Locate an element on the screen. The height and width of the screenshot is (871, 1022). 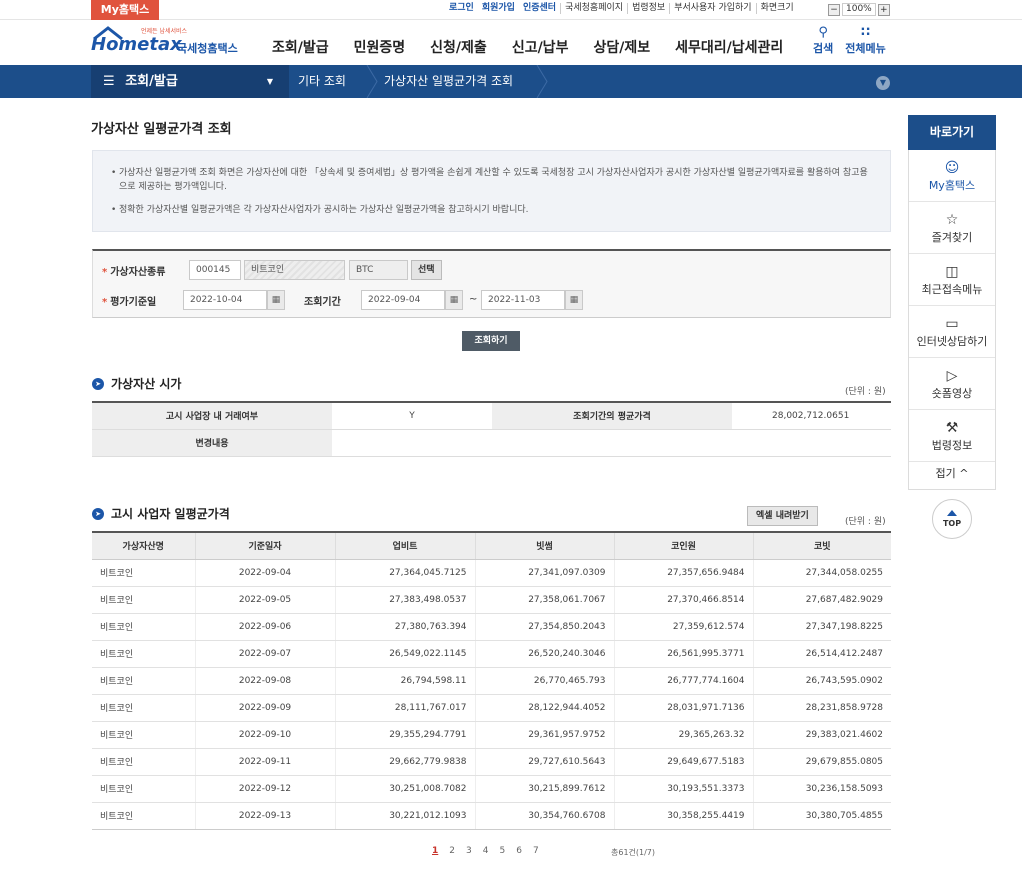
table-cell: 30,193,551.3373 is located at coordinates (683, 789).